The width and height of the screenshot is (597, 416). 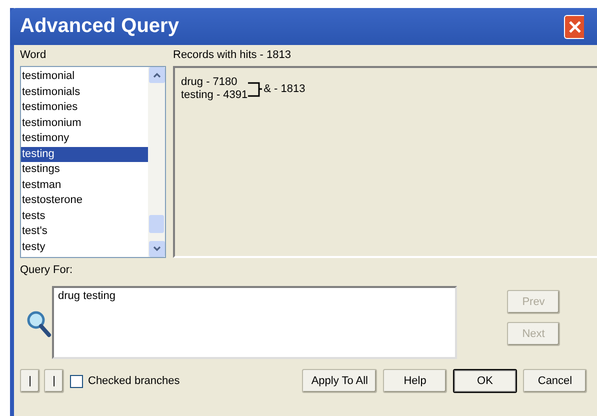 What do you see at coordinates (84, 200) in the screenshot?
I see `word-item: testosterone` at bounding box center [84, 200].